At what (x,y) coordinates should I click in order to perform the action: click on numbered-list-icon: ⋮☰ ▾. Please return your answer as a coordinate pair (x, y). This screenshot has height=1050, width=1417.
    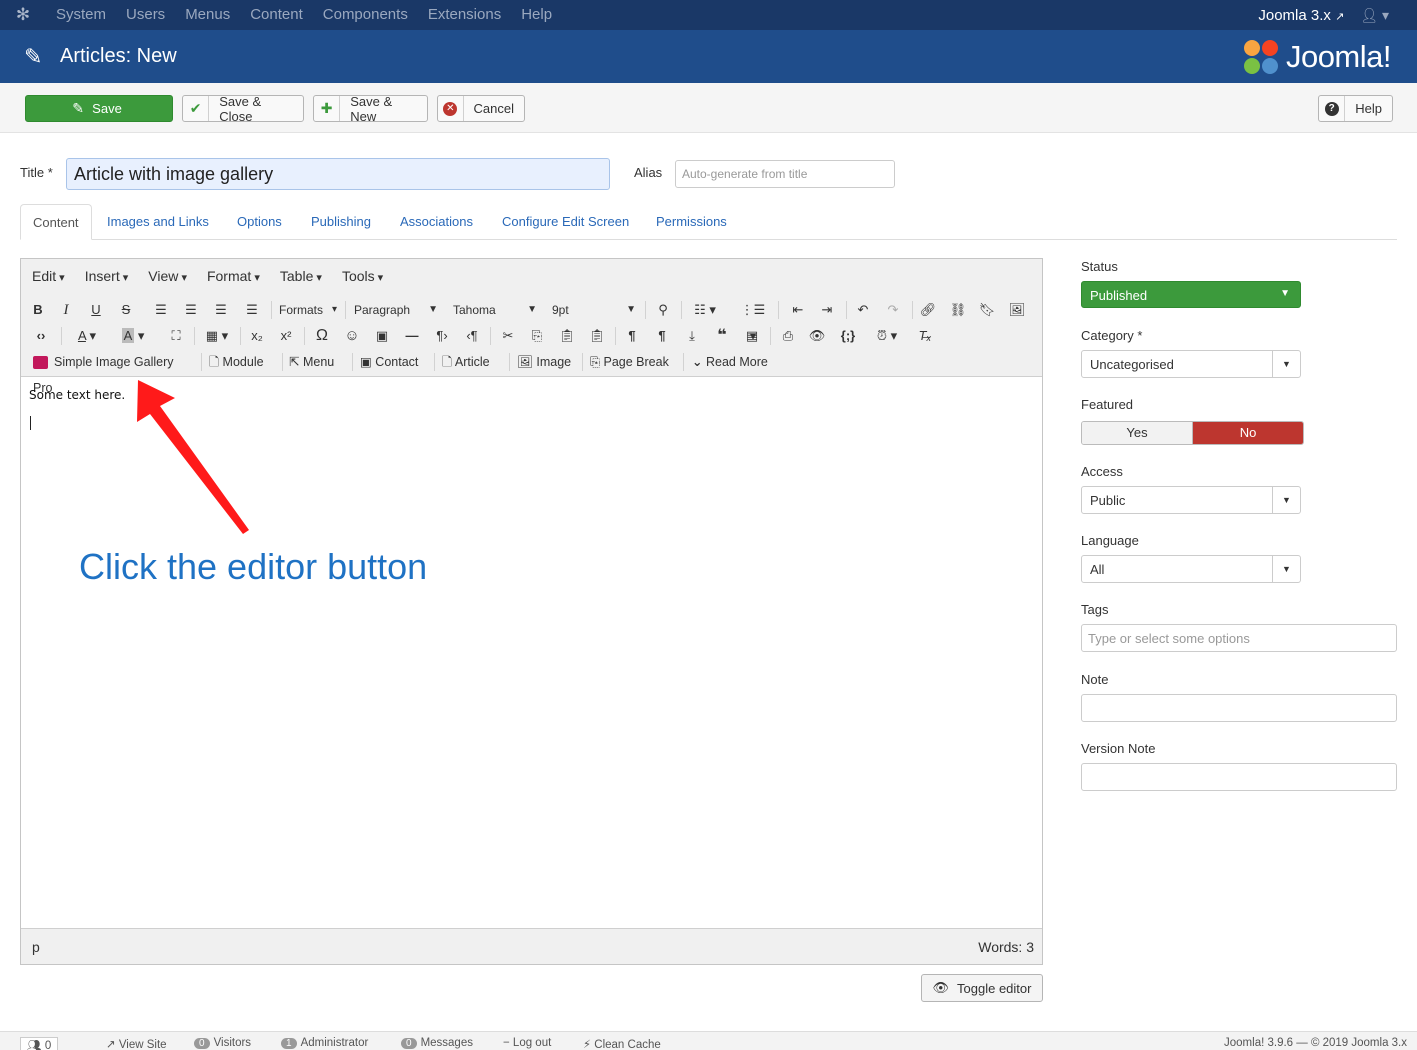
    Looking at the image, I should click on (753, 320).